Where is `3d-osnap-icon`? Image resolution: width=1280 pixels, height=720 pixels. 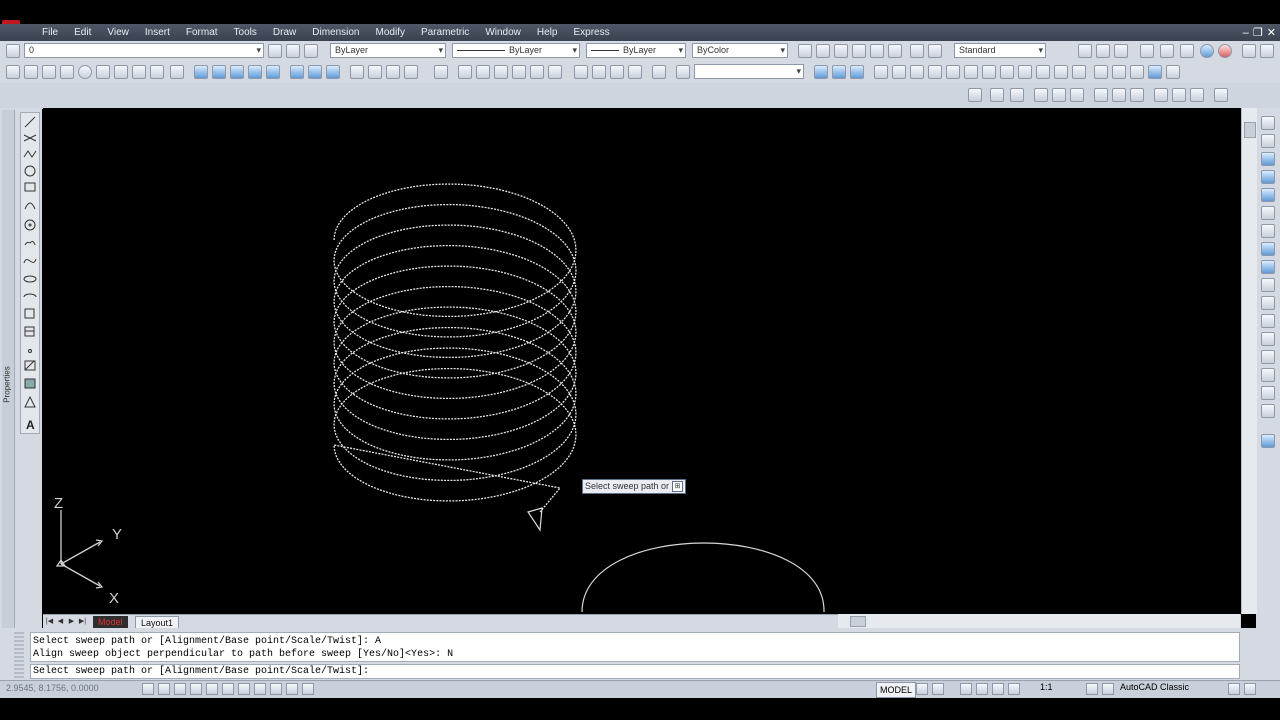
3d-osnap-icon is located at coordinates (244, 689).